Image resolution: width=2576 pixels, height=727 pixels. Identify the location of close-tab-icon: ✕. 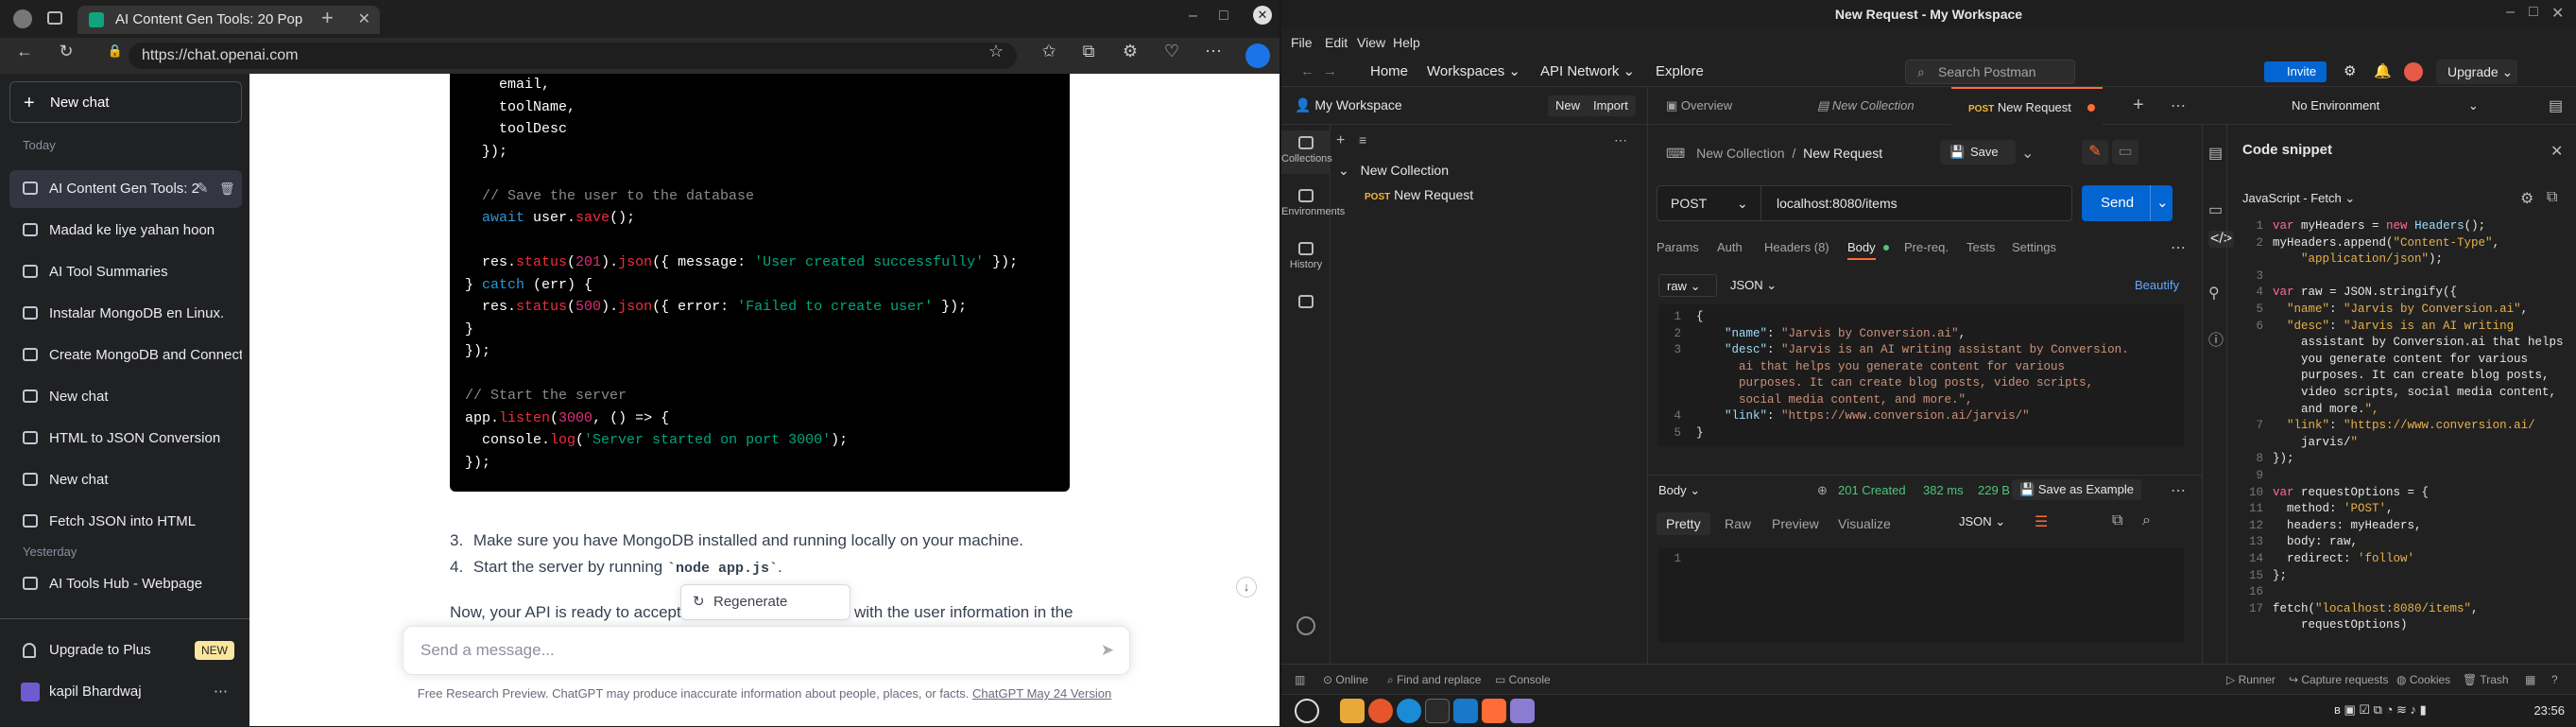
(364, 20).